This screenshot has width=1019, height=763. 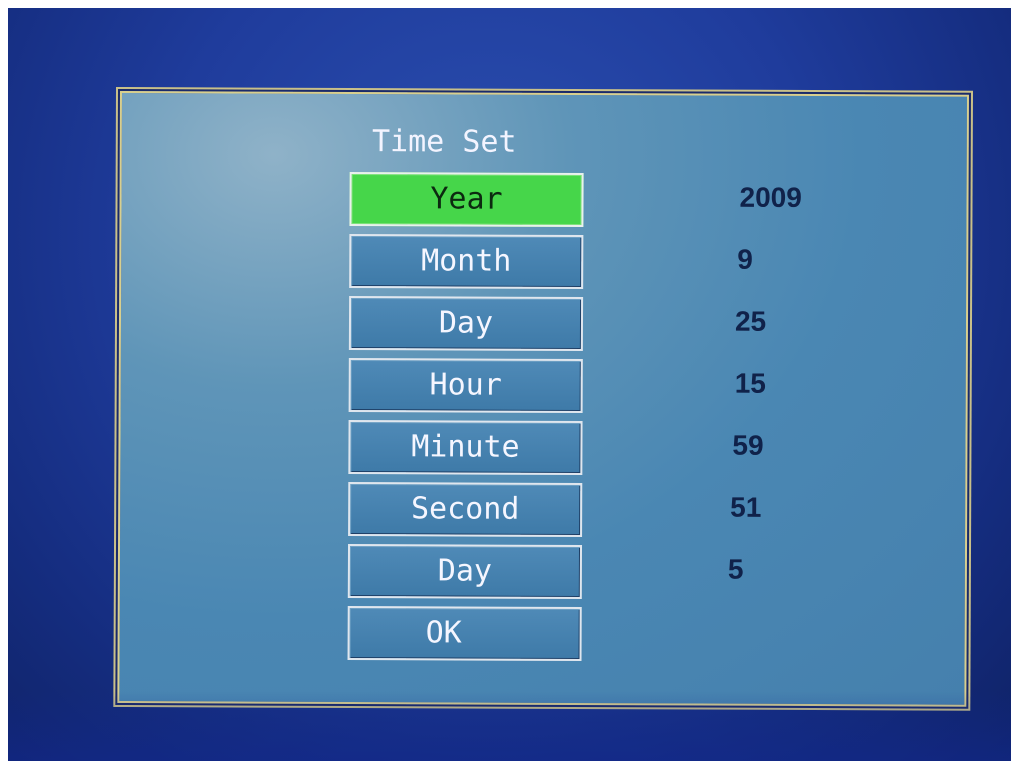 What do you see at coordinates (770, 197) in the screenshot?
I see `year-value: 2009` at bounding box center [770, 197].